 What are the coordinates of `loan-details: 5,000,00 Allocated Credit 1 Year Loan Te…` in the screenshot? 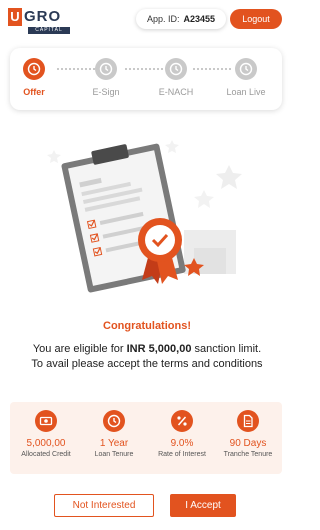 It's located at (146, 438).